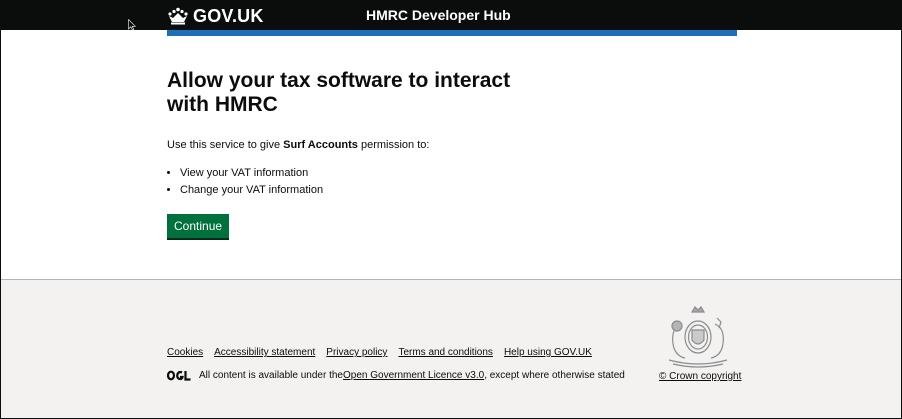  What do you see at coordinates (548, 352) in the screenshot?
I see `footer-link-help: Help using GOV.UK` at bounding box center [548, 352].